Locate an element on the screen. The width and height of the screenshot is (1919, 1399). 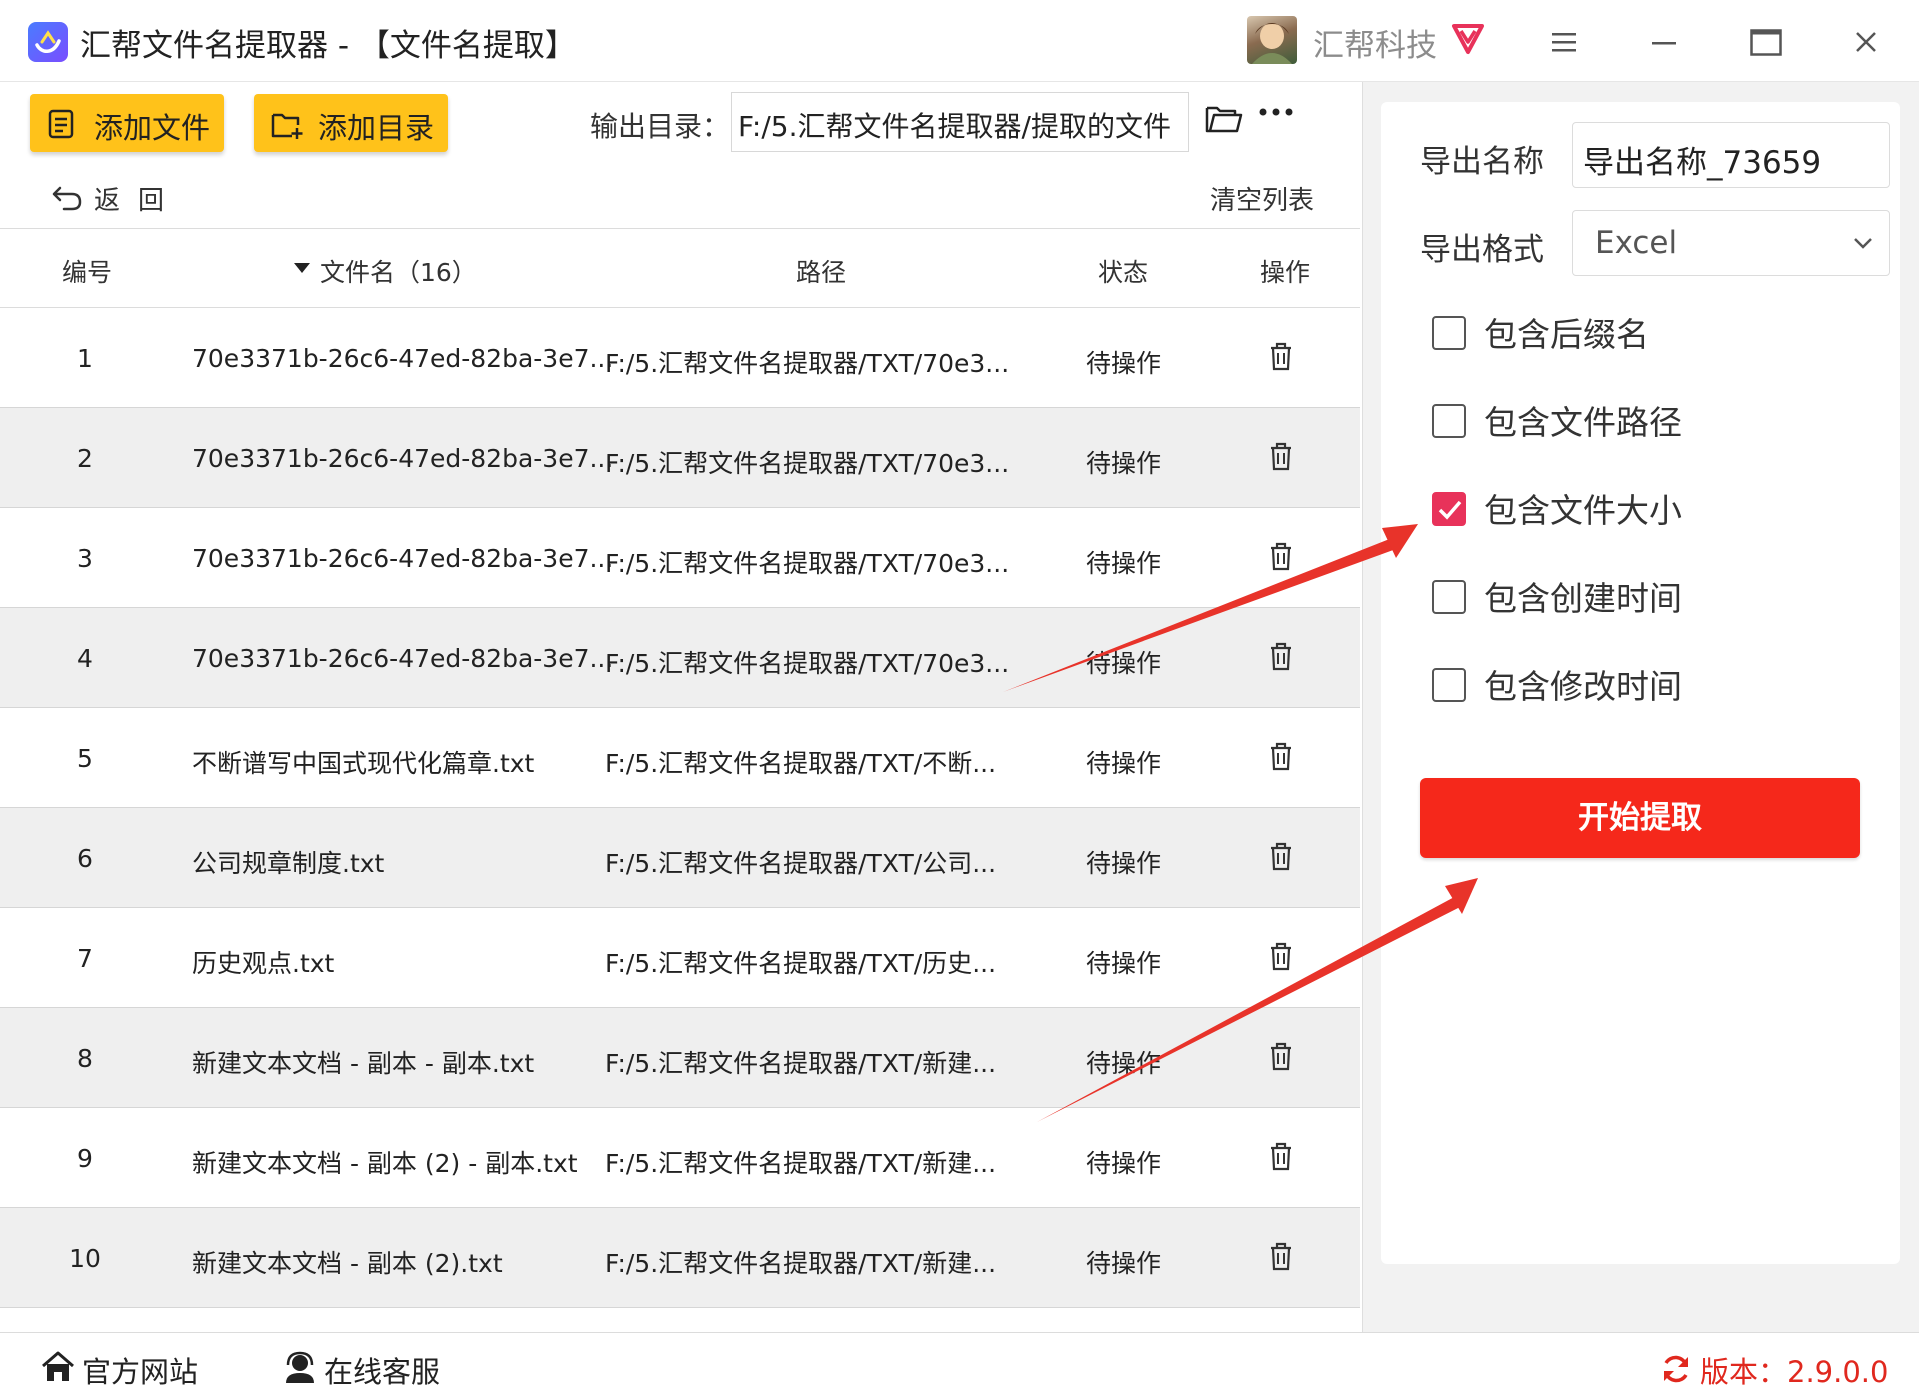
add-file-icon is located at coordinates (61, 124).